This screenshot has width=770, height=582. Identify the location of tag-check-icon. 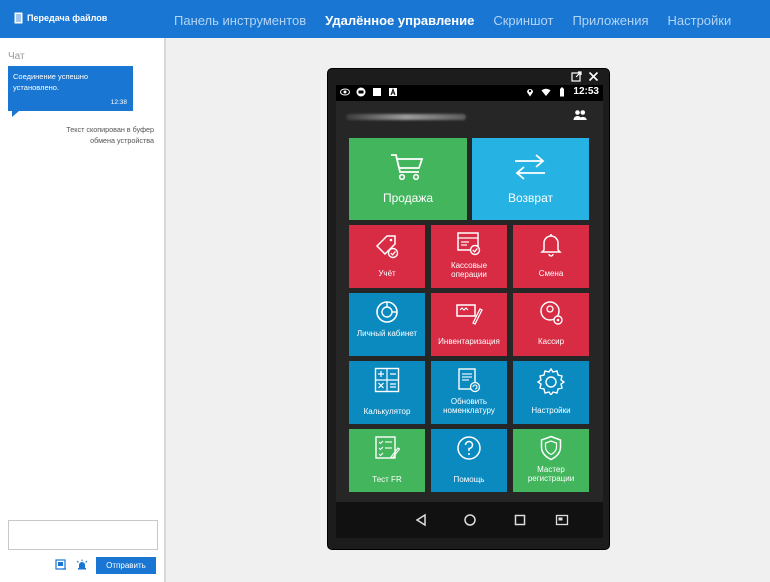
(387, 247).